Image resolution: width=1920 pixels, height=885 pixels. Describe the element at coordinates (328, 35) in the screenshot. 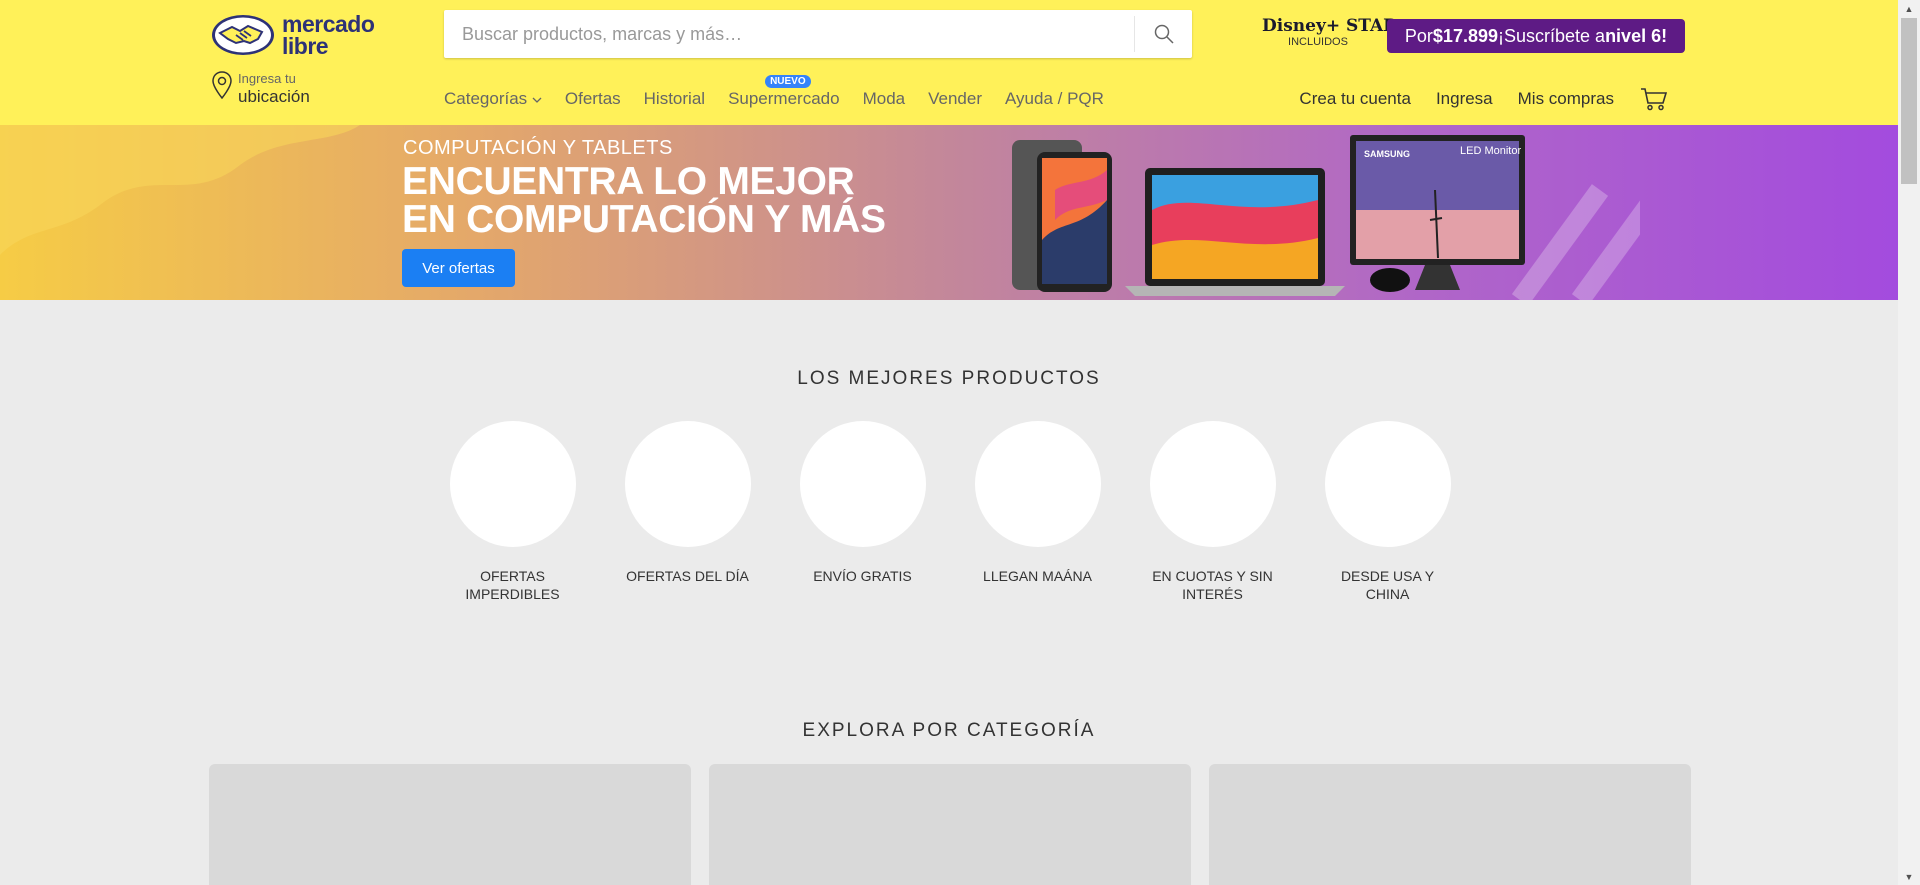

I see `logo-text: mercado libre` at that location.